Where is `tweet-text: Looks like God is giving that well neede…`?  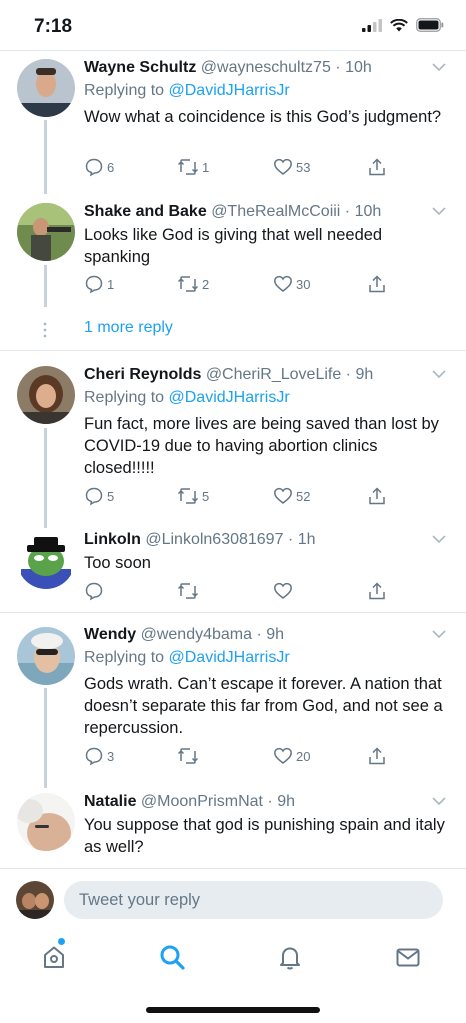 tweet-text: Looks like God is giving that well neede… is located at coordinates (233, 246).